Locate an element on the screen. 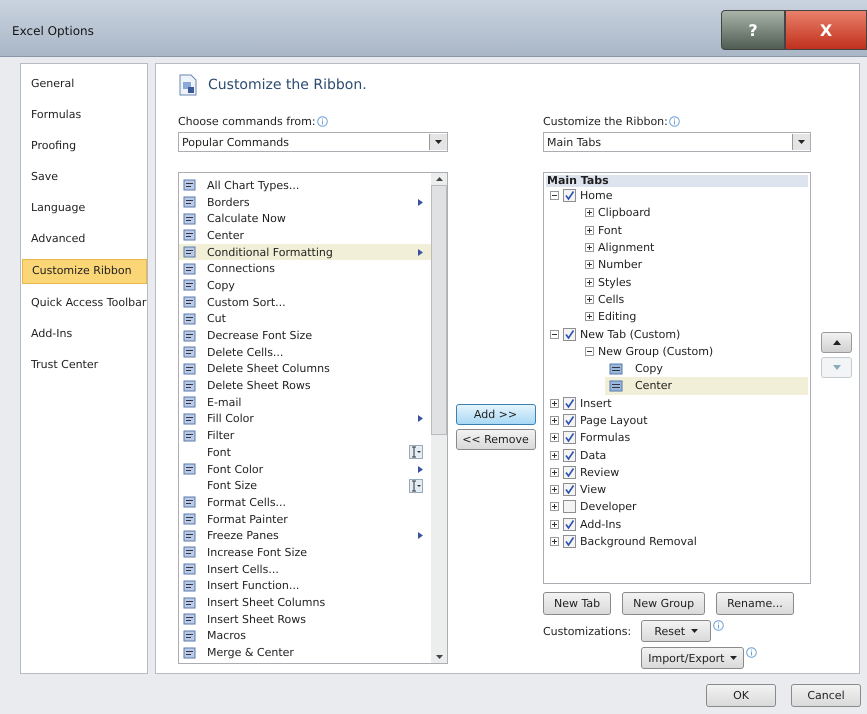  tree-item: Alignment is located at coordinates (694, 247).